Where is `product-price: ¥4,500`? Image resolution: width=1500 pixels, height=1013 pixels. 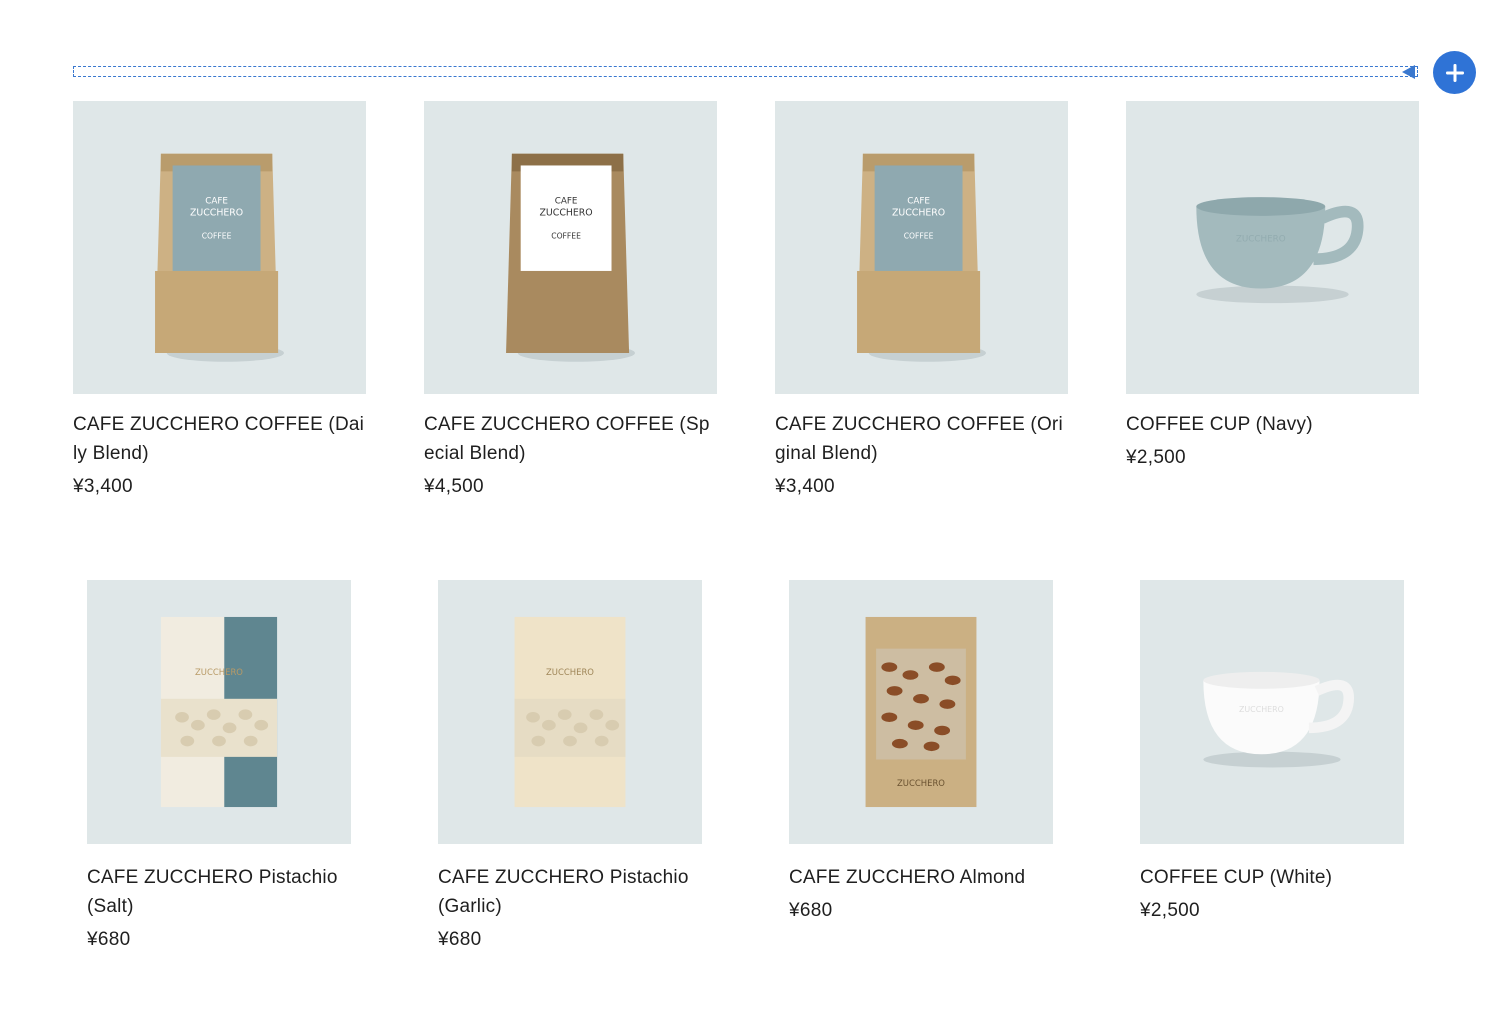
product-price: ¥4,500 is located at coordinates (454, 486).